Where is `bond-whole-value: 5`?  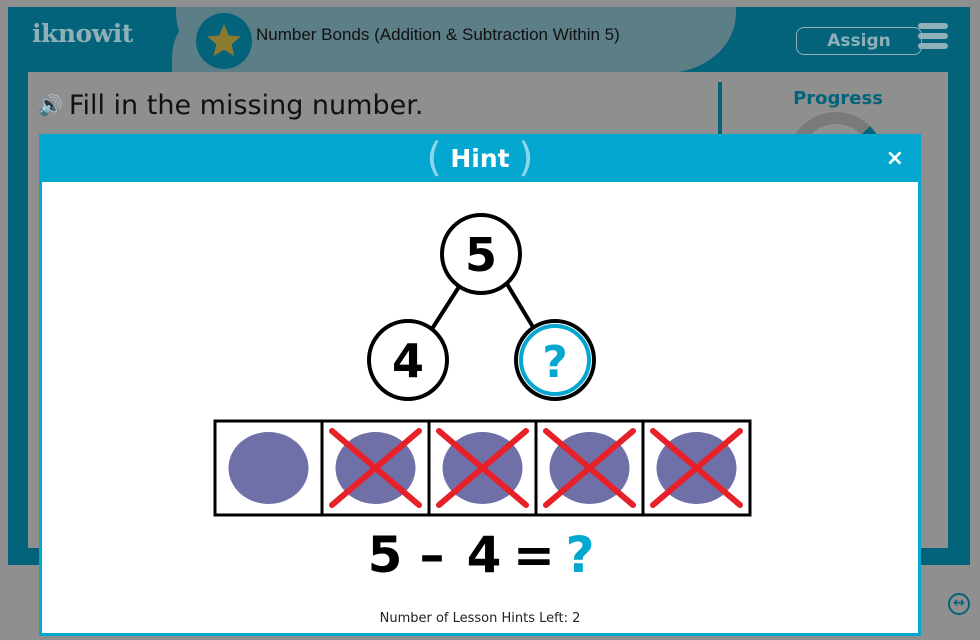
bond-whole-value: 5 is located at coordinates (481, 255).